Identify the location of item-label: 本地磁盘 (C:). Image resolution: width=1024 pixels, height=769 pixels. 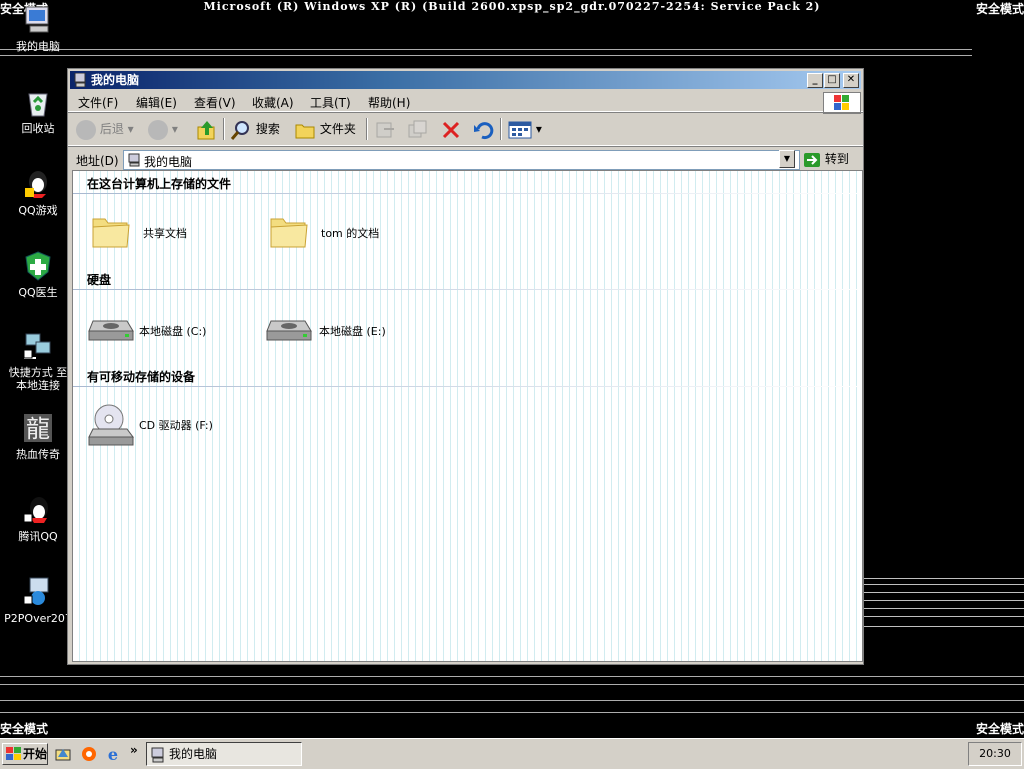
(173, 331).